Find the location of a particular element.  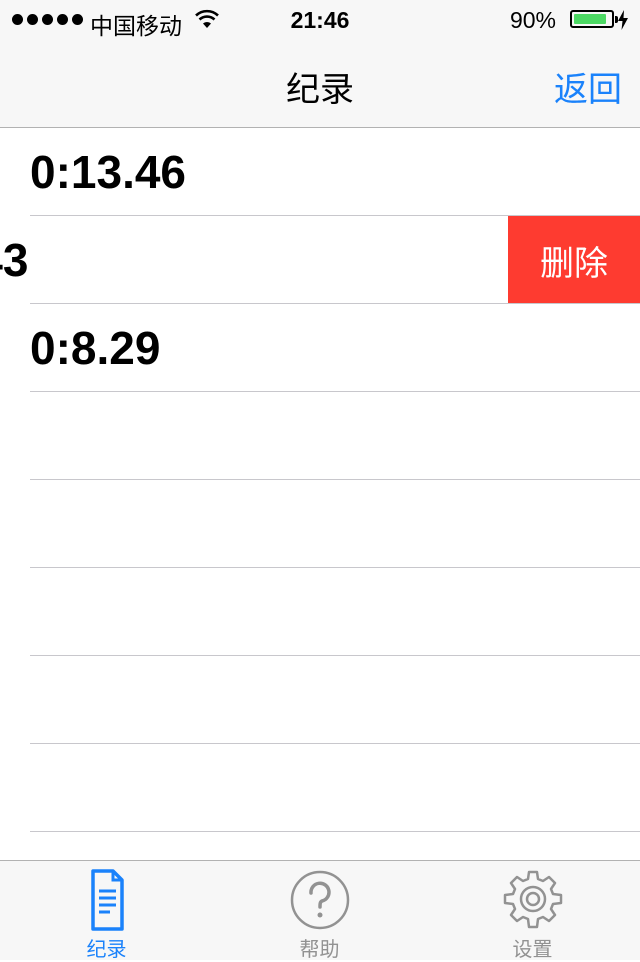

tab-bar: 纪录 帮助 设置 is located at coordinates (320, 910).